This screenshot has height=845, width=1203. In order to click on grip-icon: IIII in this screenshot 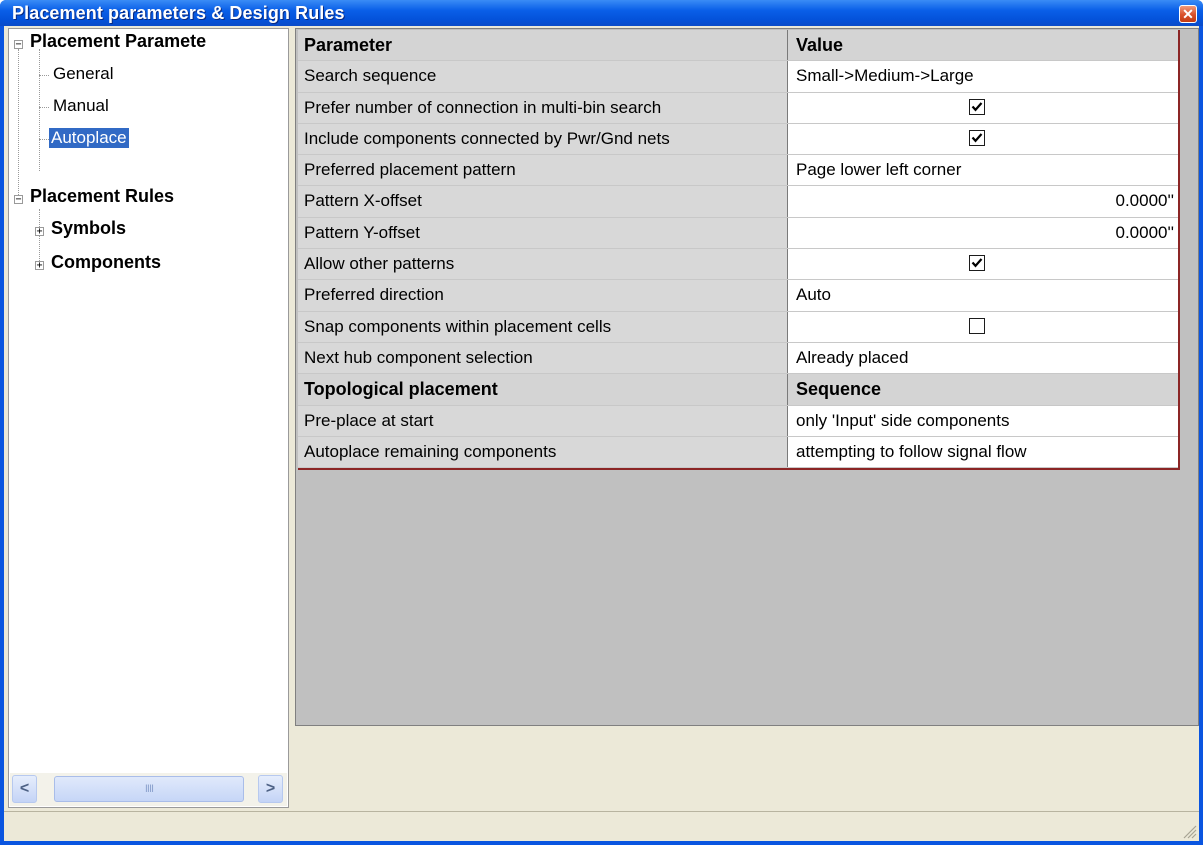, I will do `click(149, 789)`.